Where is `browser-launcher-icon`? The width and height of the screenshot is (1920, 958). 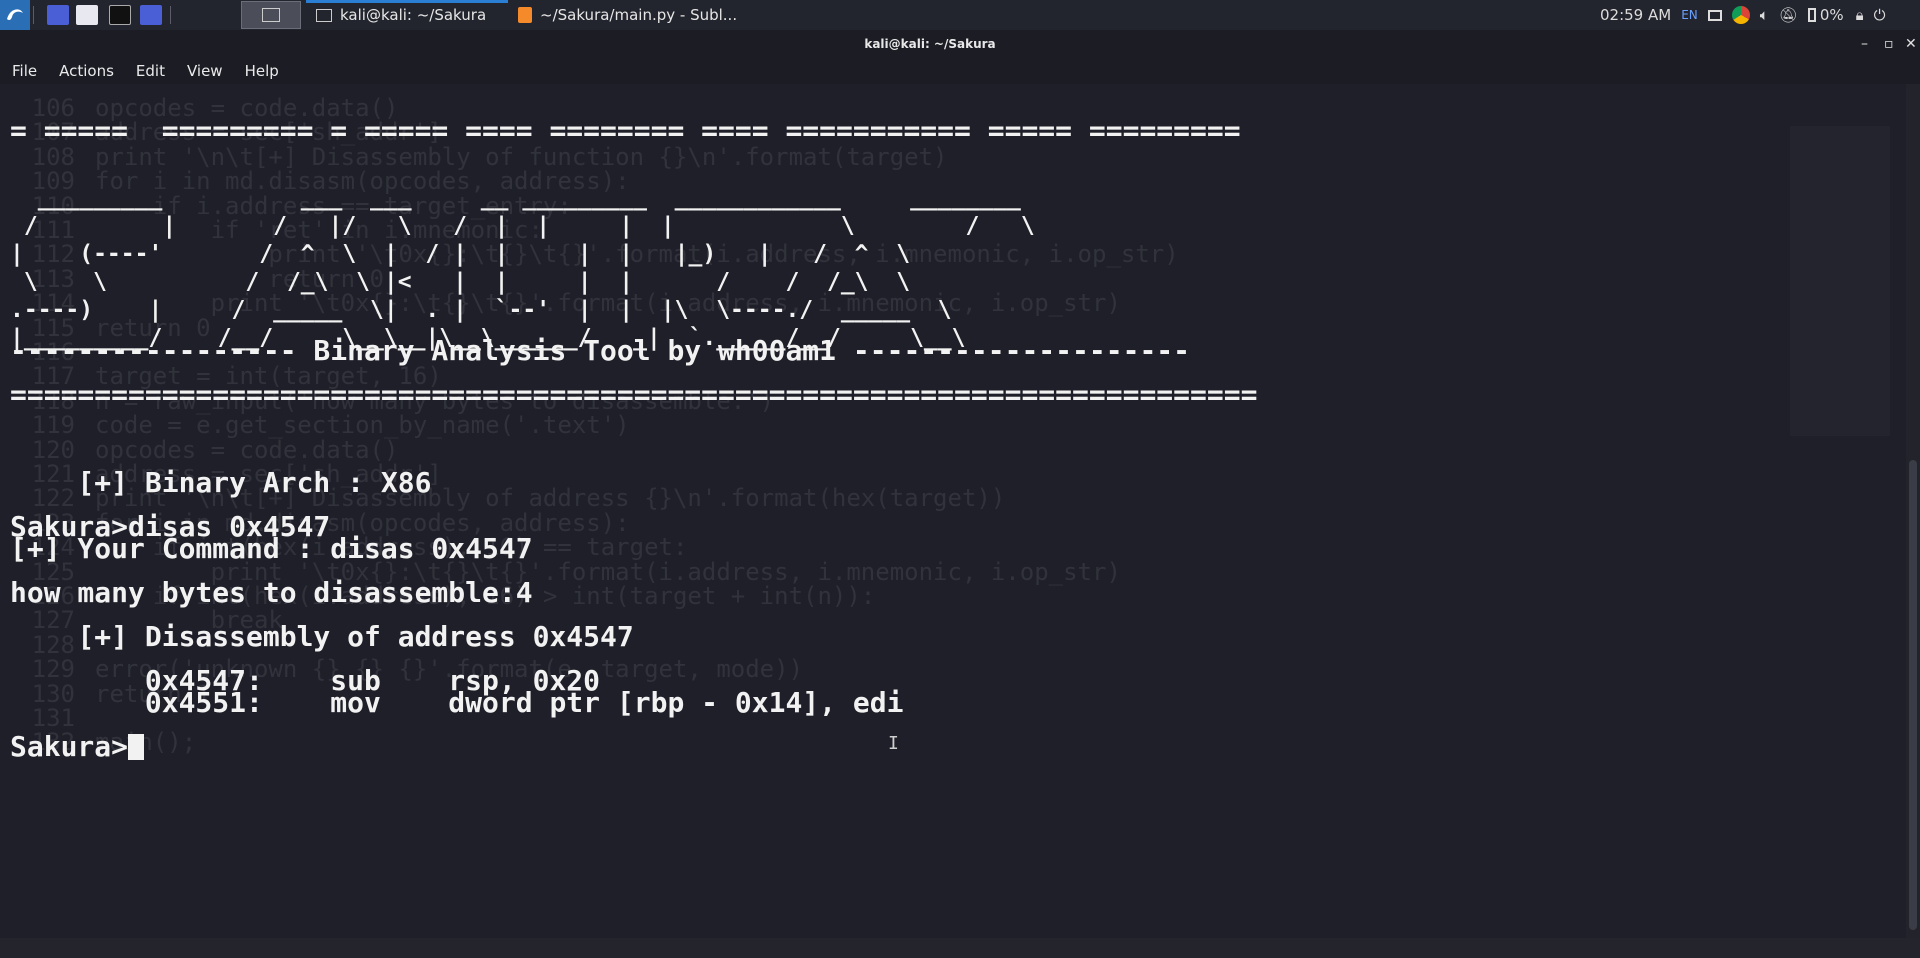
browser-launcher-icon is located at coordinates (151, 15).